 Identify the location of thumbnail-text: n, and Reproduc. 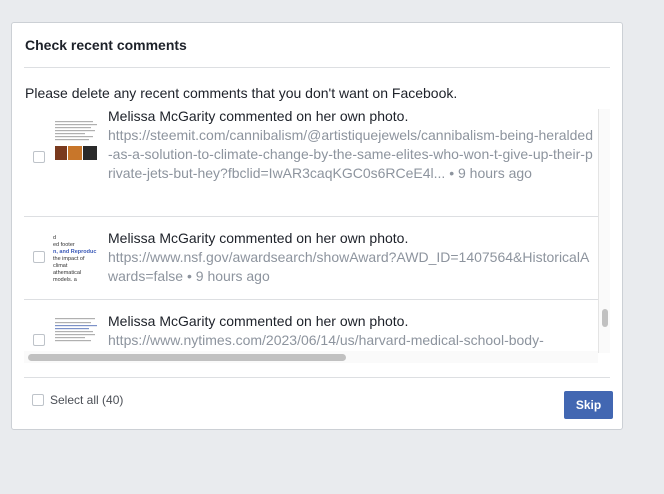
(75, 252).